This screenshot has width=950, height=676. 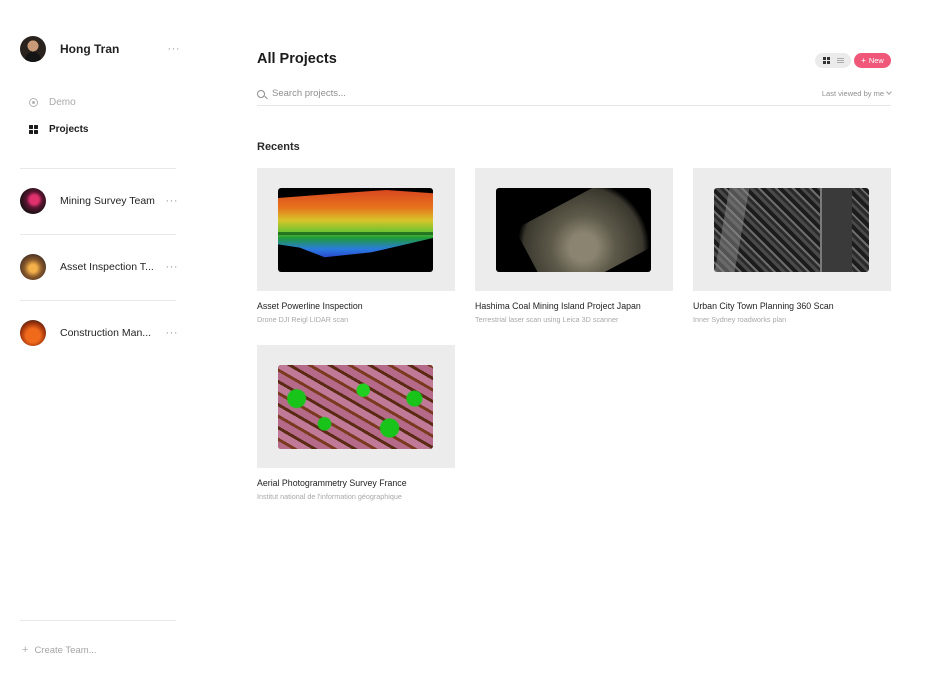 What do you see at coordinates (33, 49) in the screenshot?
I see `user-avatar` at bounding box center [33, 49].